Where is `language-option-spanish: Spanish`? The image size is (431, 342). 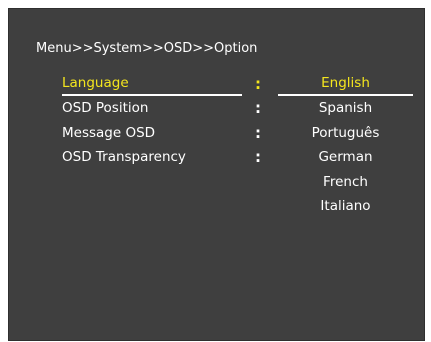
language-option-spanish: Spanish is located at coordinates (345, 108).